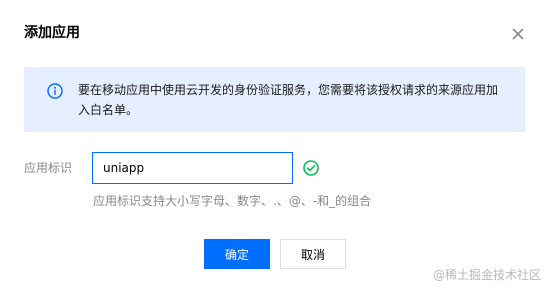 This screenshot has width=549, height=289. Describe the element at coordinates (311, 168) in the screenshot. I see `check-circle-icon` at that location.